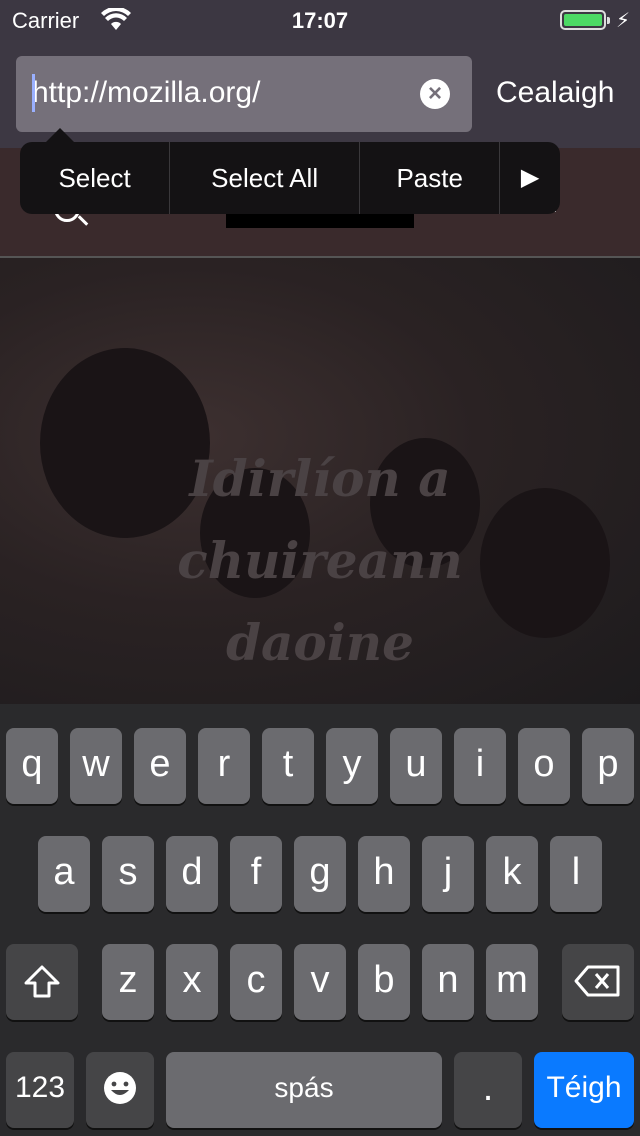  Describe the element at coordinates (384, 982) in the screenshot. I see `key-b: b` at that location.